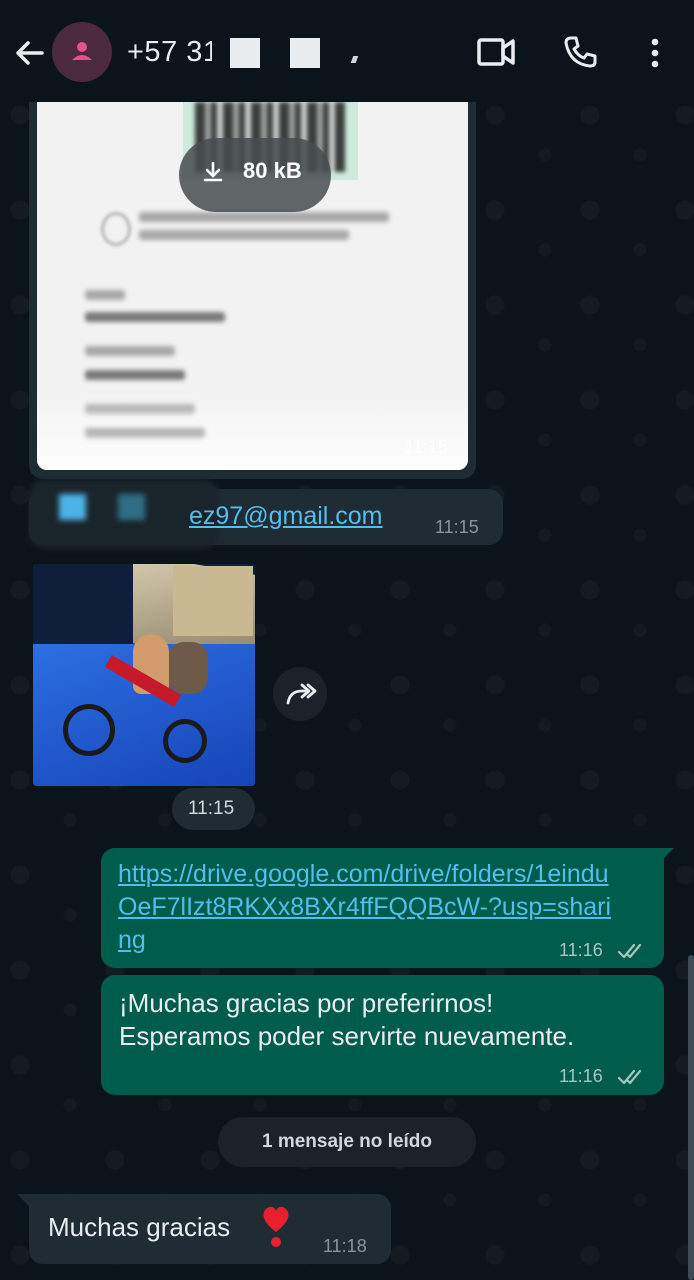  What do you see at coordinates (144, 675) in the screenshot?
I see `video-thumbnail` at bounding box center [144, 675].